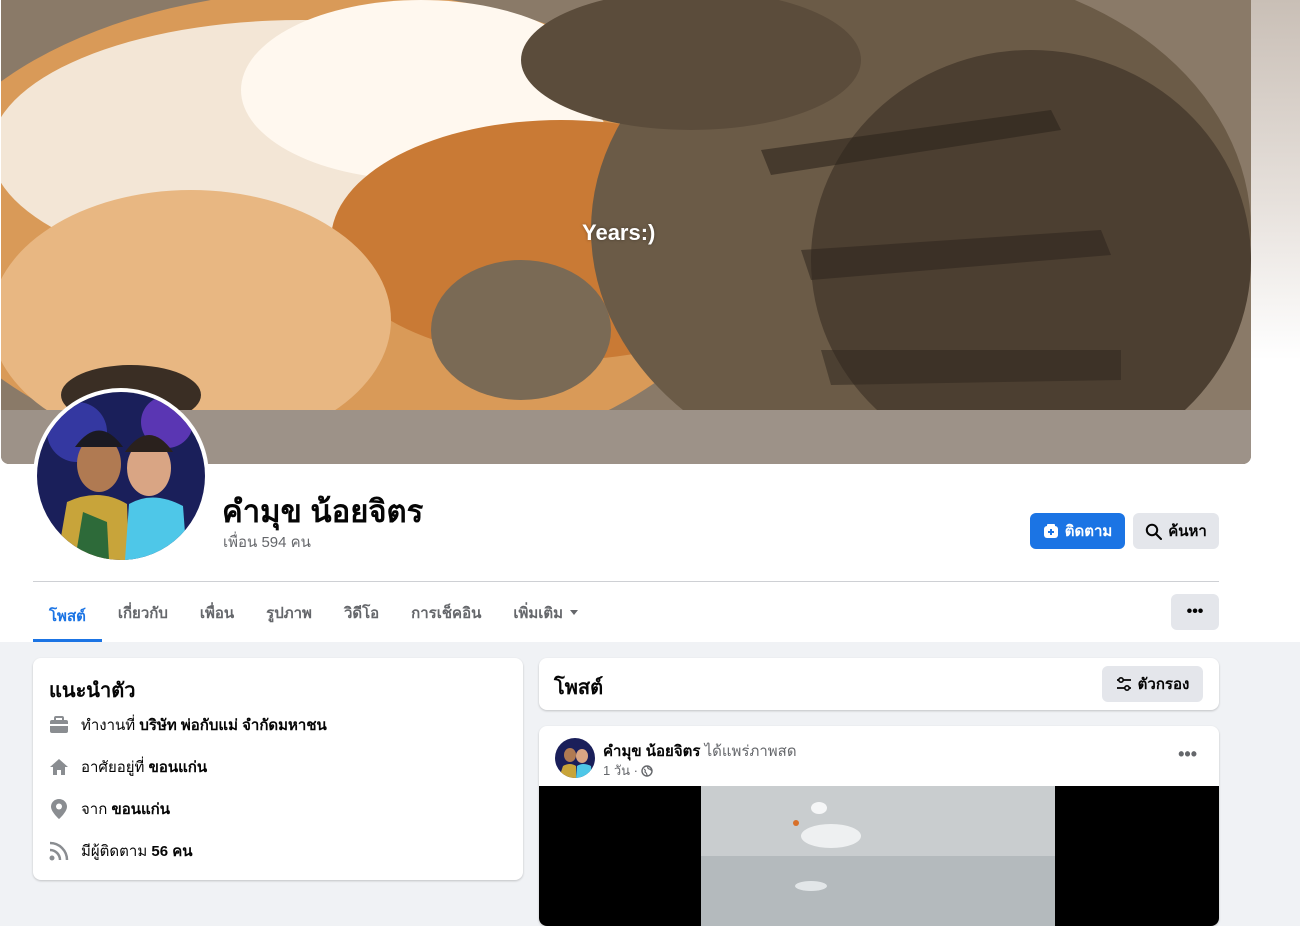 This screenshot has width=1300, height=926. Describe the element at coordinates (114, 851) in the screenshot. I see `intro-followers-prefix: มีผู้ติดตาม` at that location.